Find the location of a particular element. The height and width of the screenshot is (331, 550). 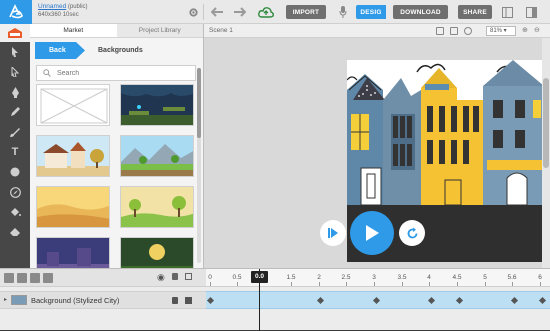

logo-icon is located at coordinates (16, 11).